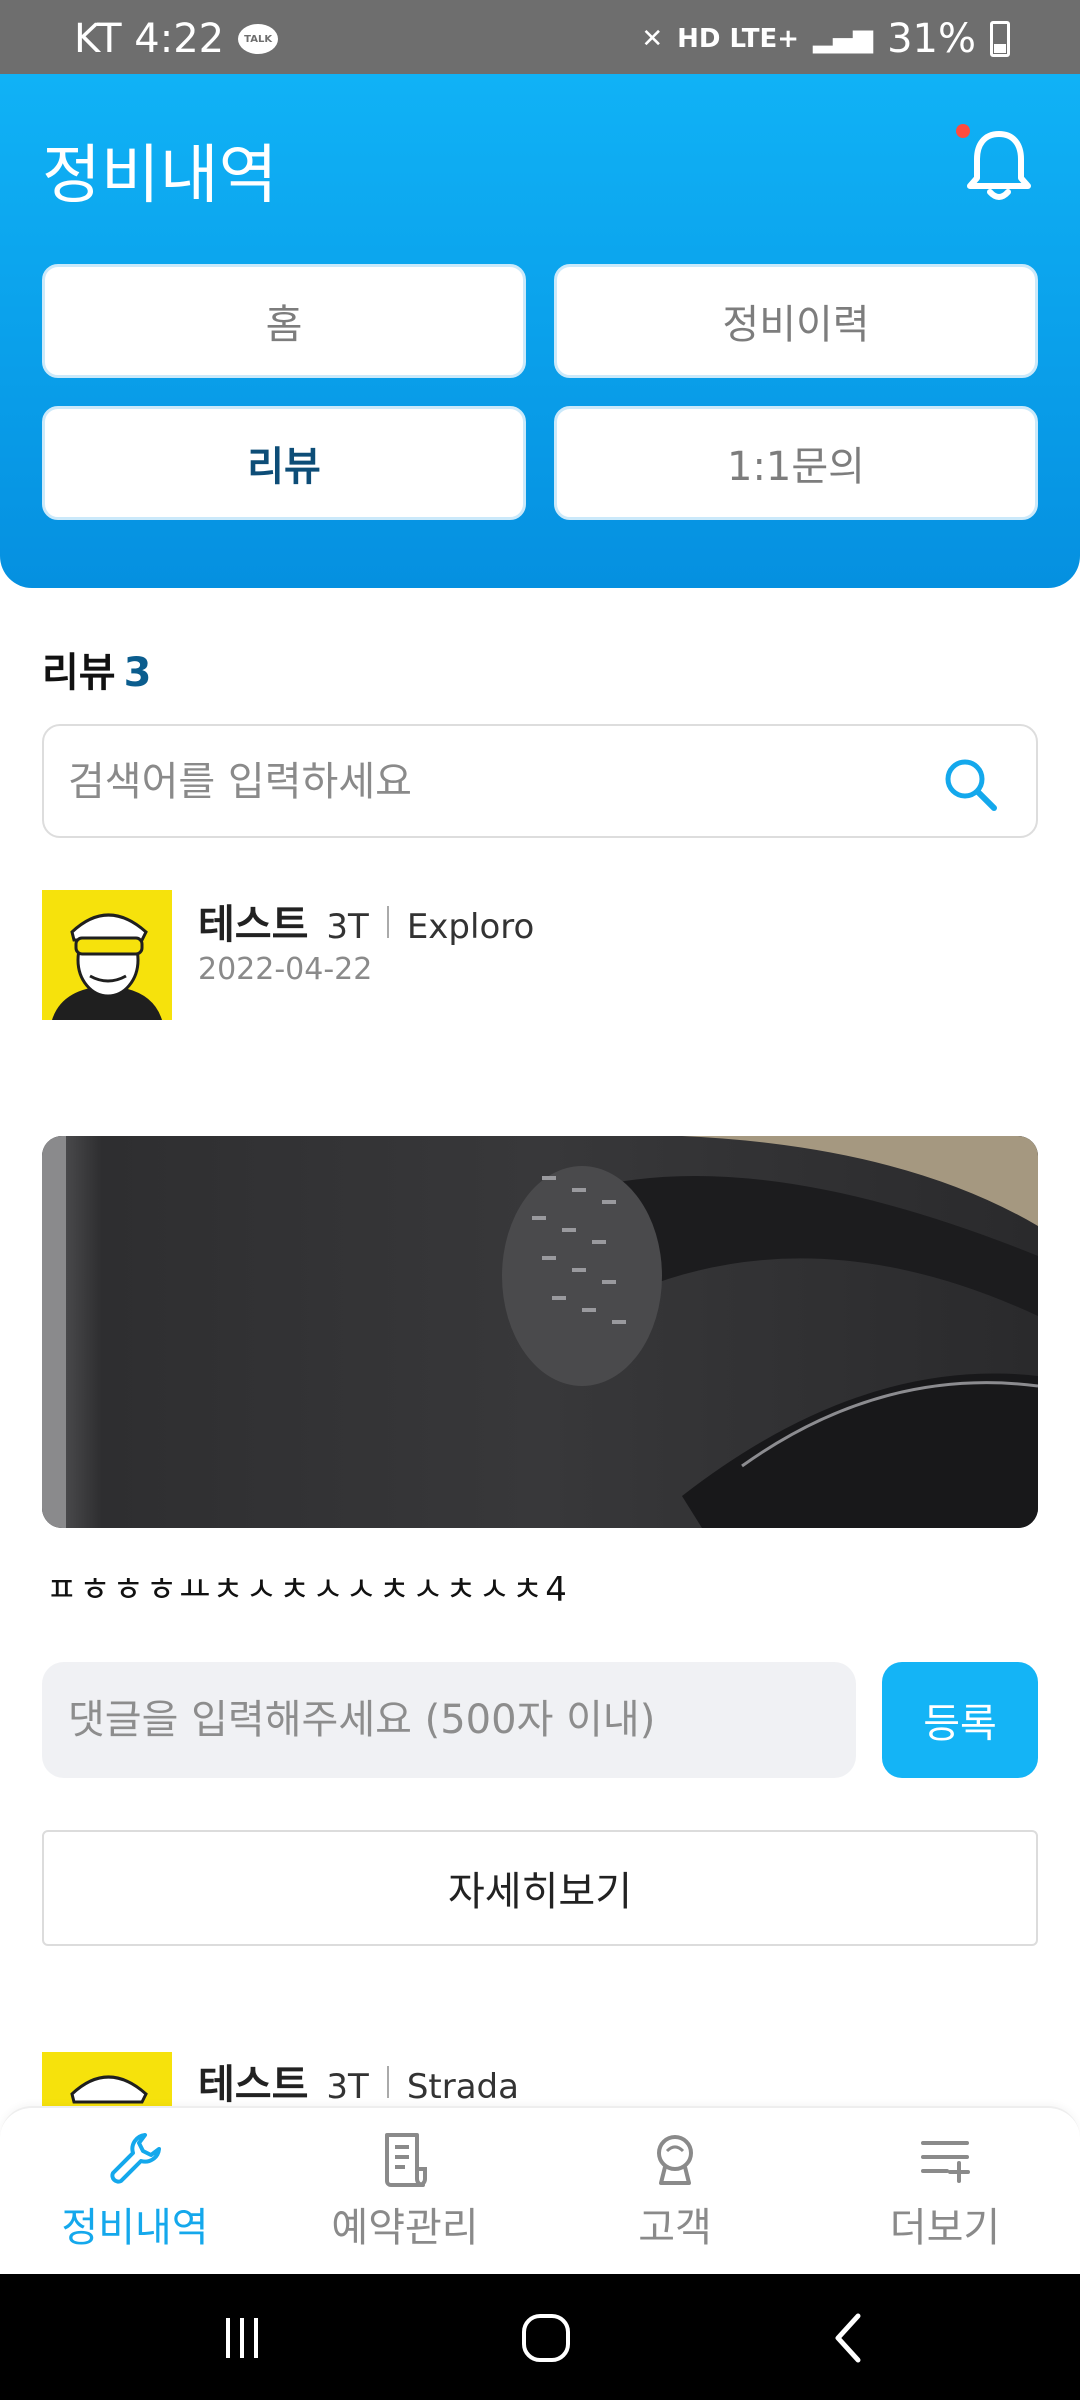 This screenshot has height=2400, width=1080. Describe the element at coordinates (137, 673) in the screenshot. I see `review-count: 3` at that location.